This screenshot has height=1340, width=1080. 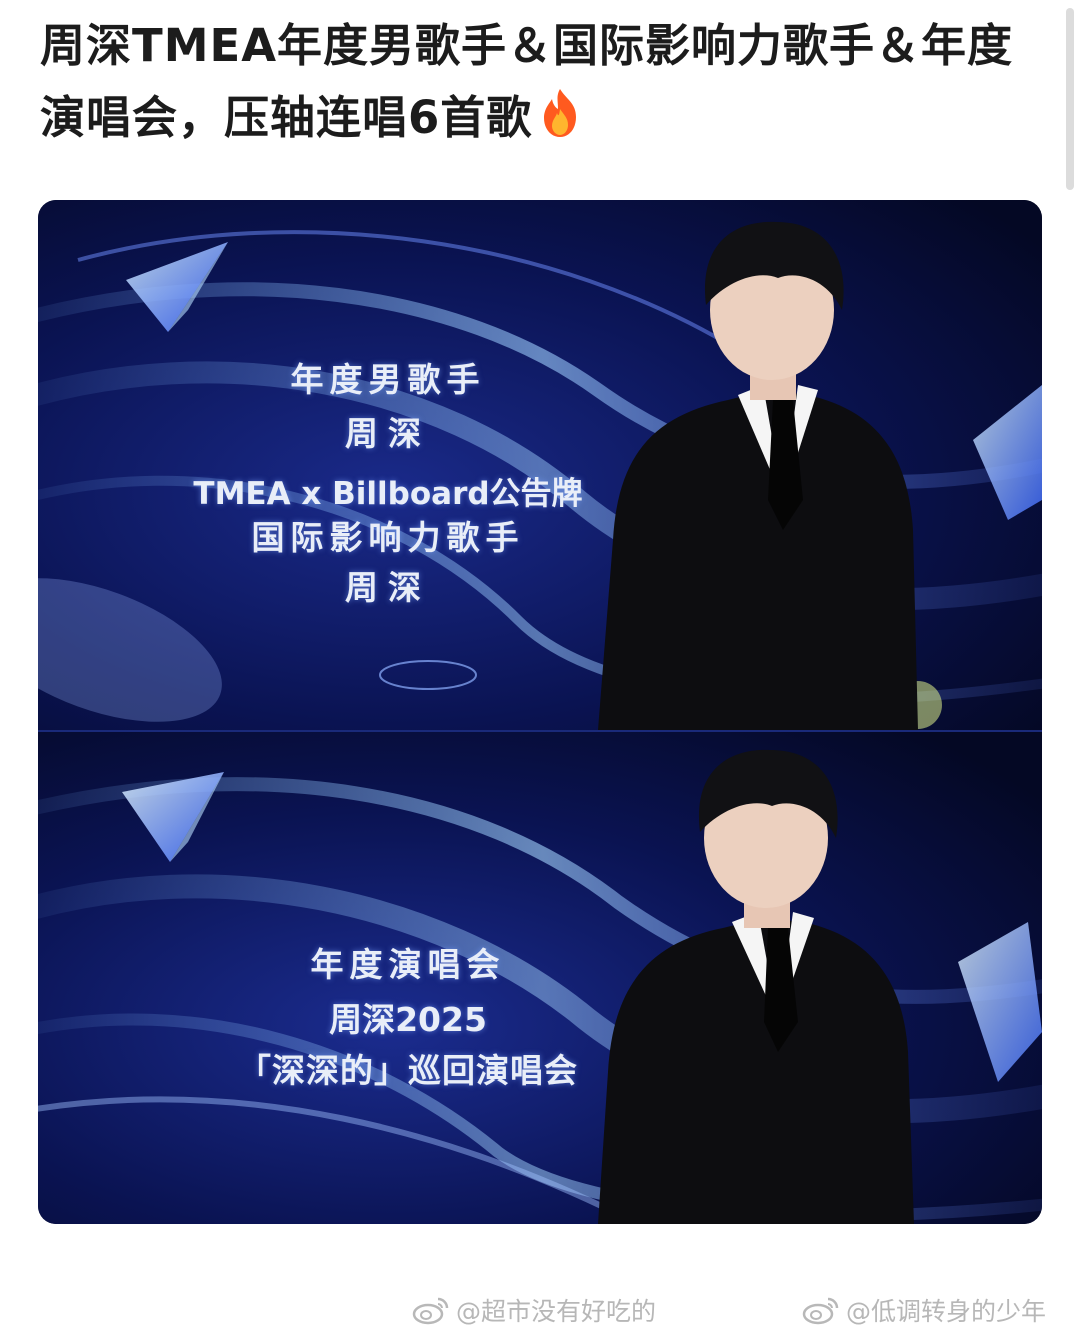 I want to click on award-category: 年度演唱会, so click(x=408, y=964).